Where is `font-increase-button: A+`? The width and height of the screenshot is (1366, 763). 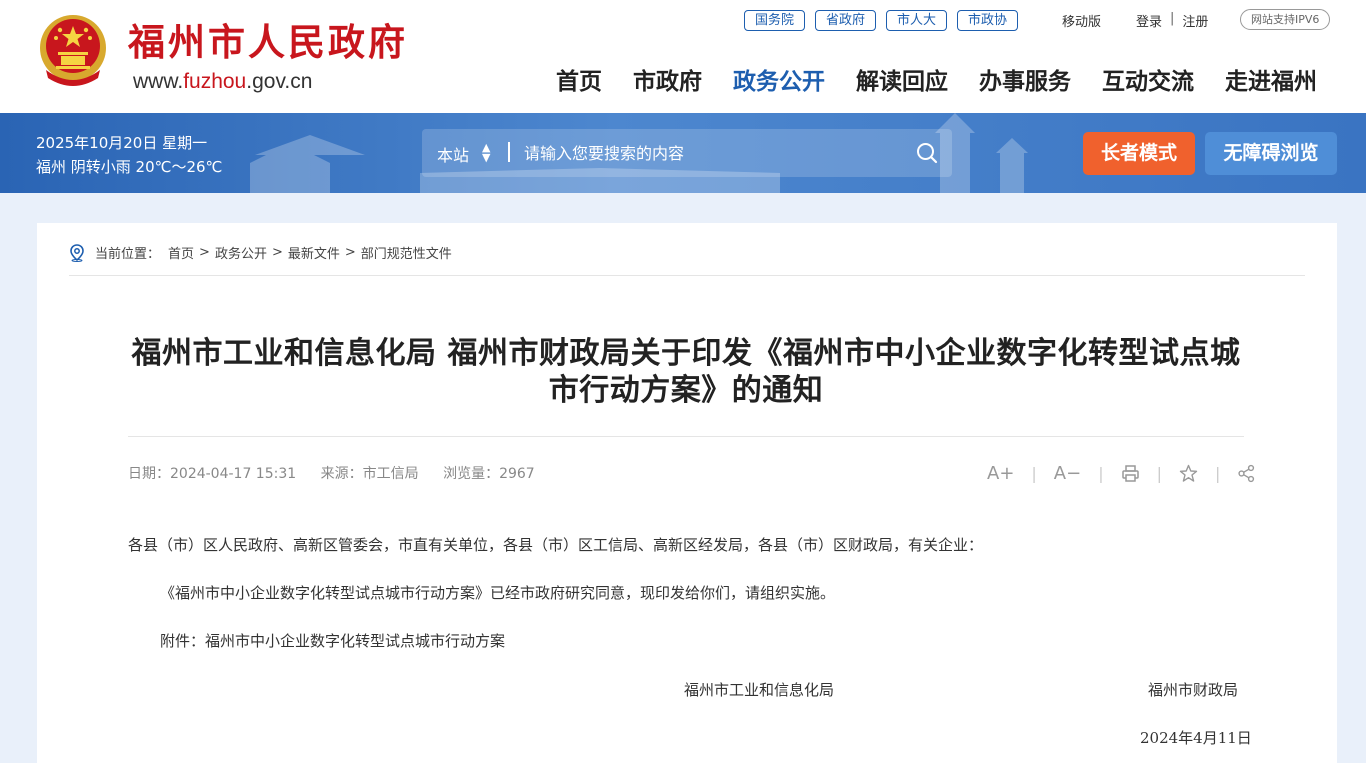 font-increase-button: A+ is located at coordinates (1000, 473).